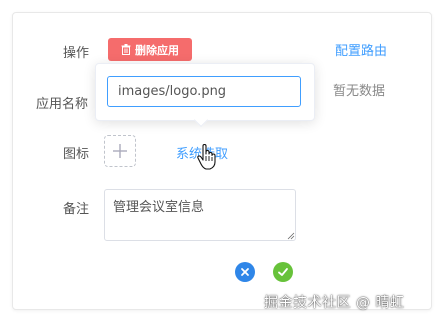 The width and height of the screenshot is (445, 323). I want to click on delete-app-label: 删除应用, so click(157, 50).